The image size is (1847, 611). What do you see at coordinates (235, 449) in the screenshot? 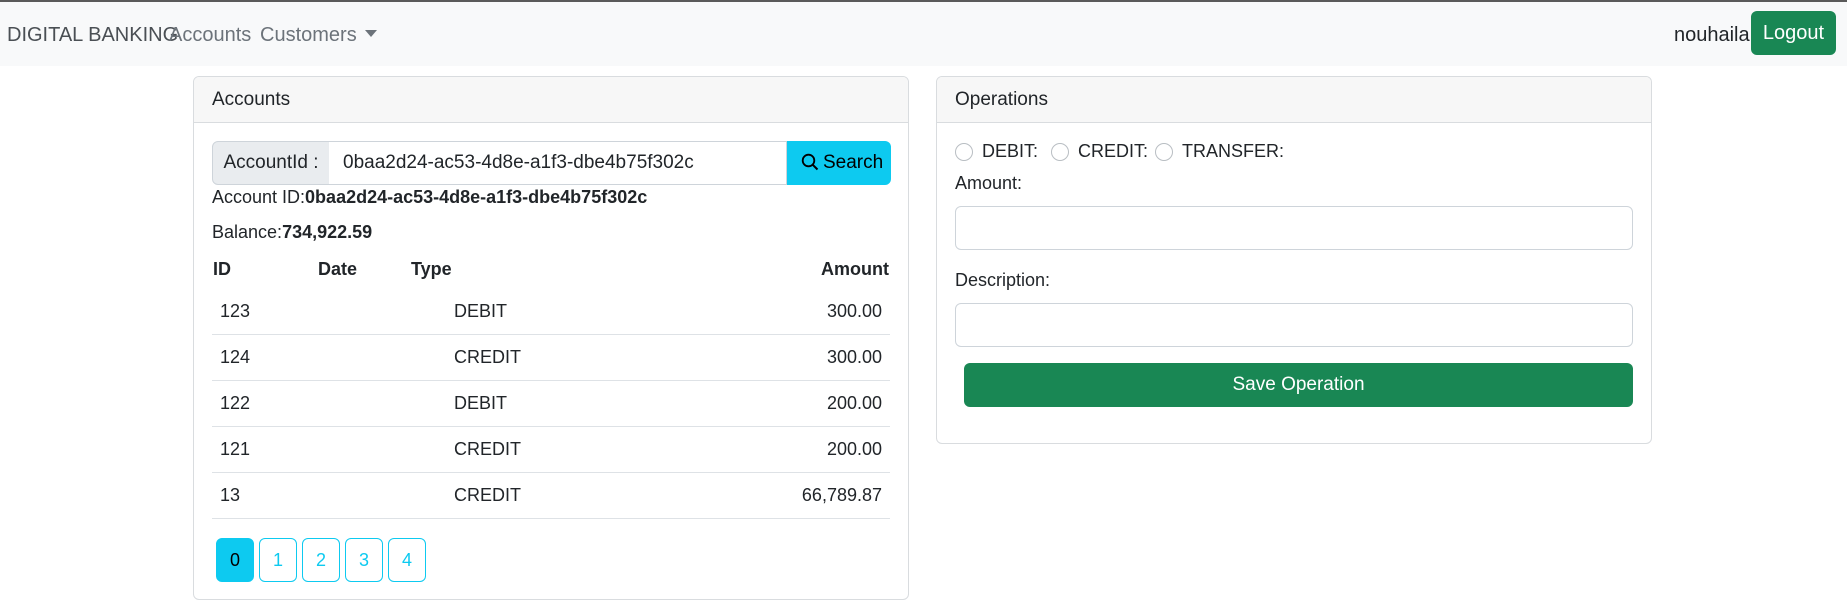
I see `row-id: 121` at bounding box center [235, 449].